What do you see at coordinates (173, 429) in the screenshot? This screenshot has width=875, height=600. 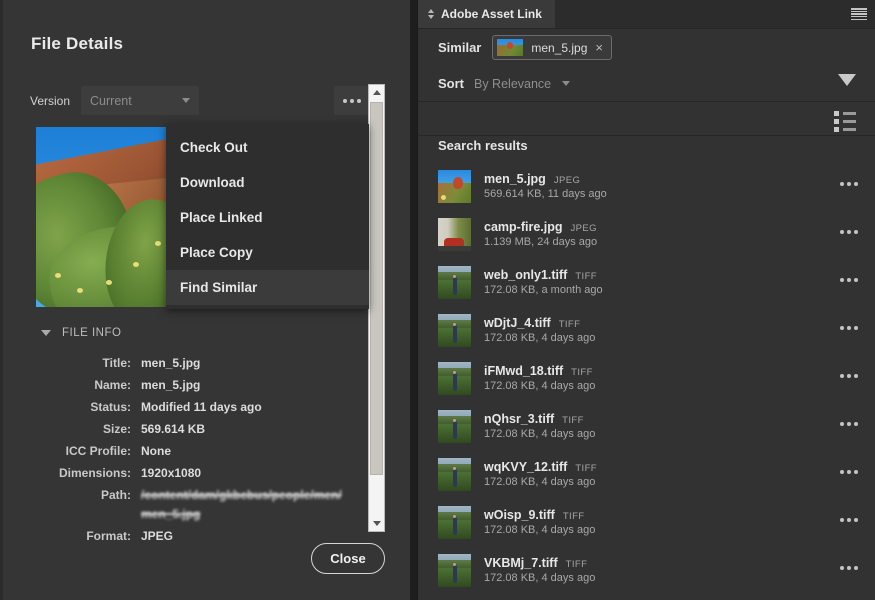 I see `file-info-value: 569.614 KB` at bounding box center [173, 429].